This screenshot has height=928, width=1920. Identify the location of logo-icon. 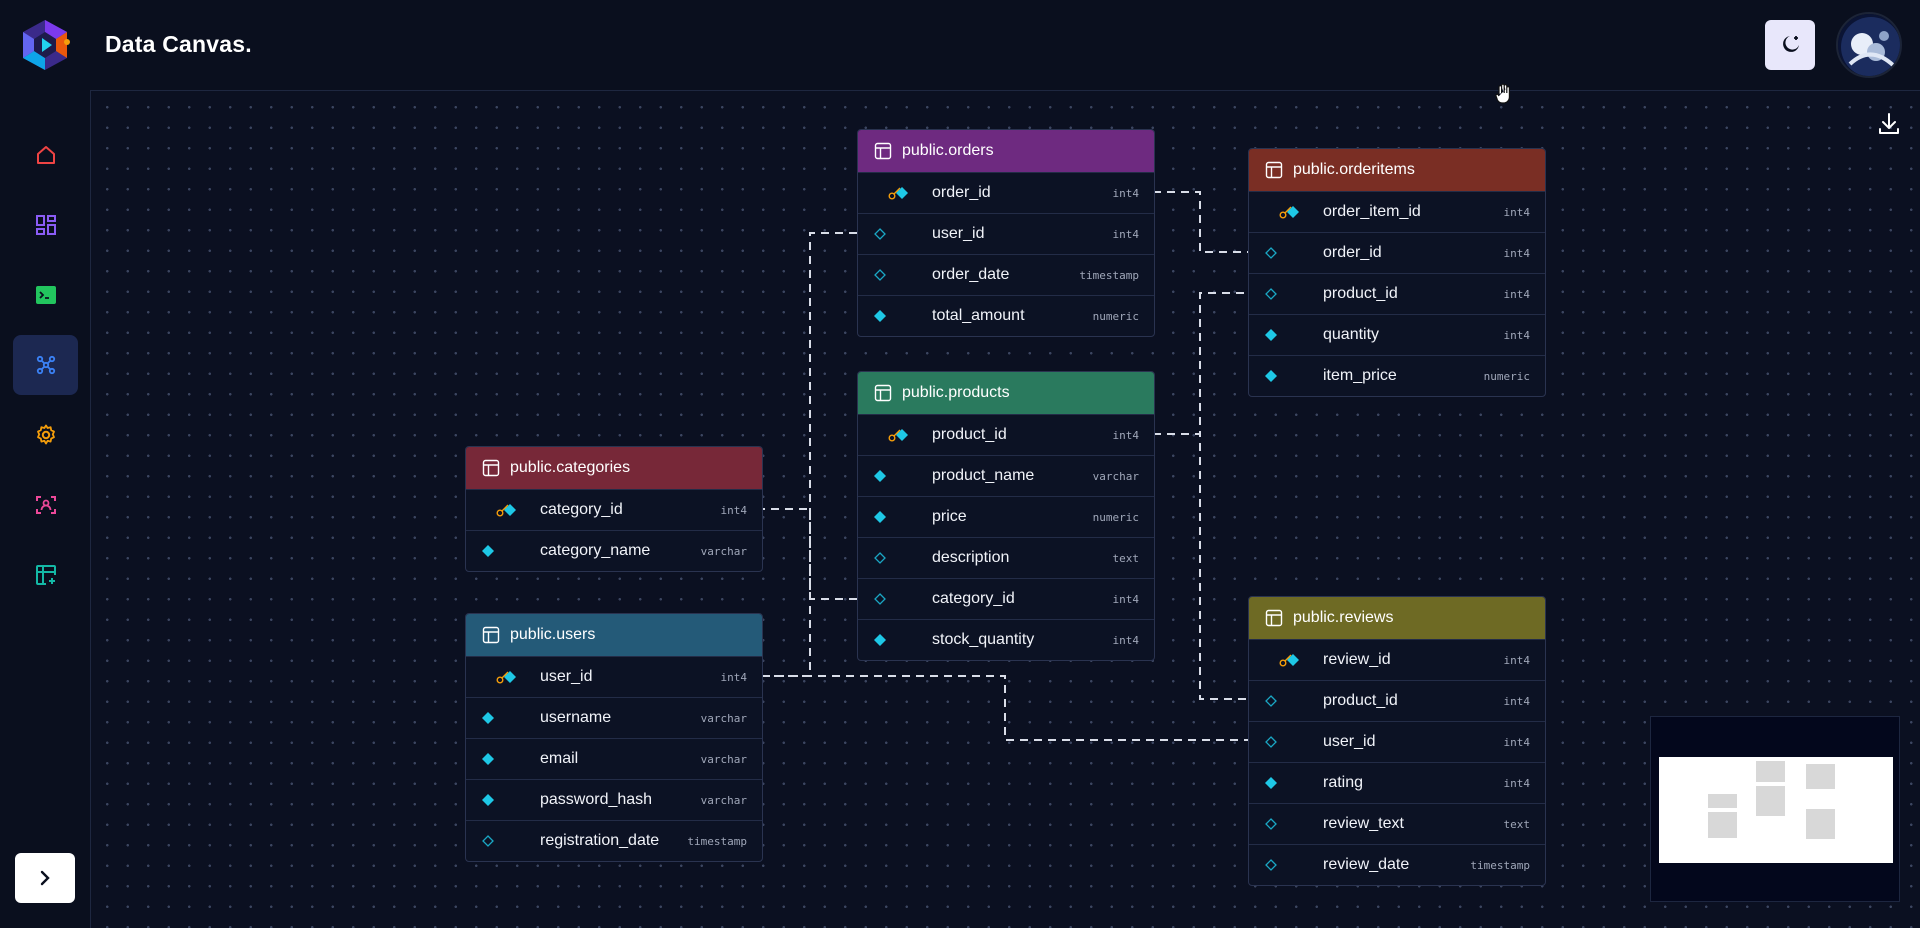
(45, 45).